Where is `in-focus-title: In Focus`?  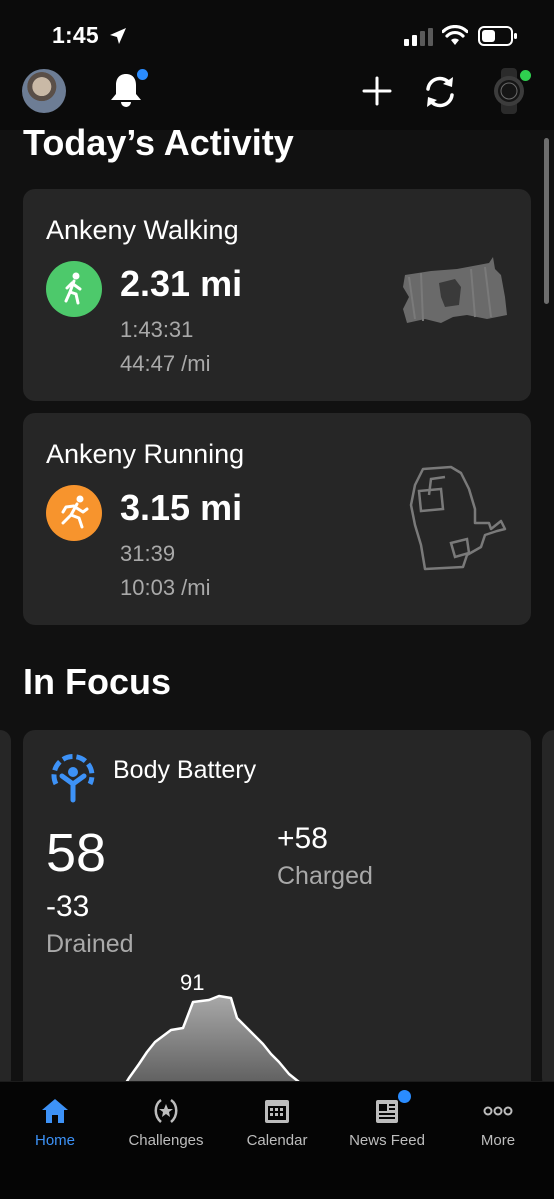
in-focus-title: In Focus is located at coordinates (97, 681).